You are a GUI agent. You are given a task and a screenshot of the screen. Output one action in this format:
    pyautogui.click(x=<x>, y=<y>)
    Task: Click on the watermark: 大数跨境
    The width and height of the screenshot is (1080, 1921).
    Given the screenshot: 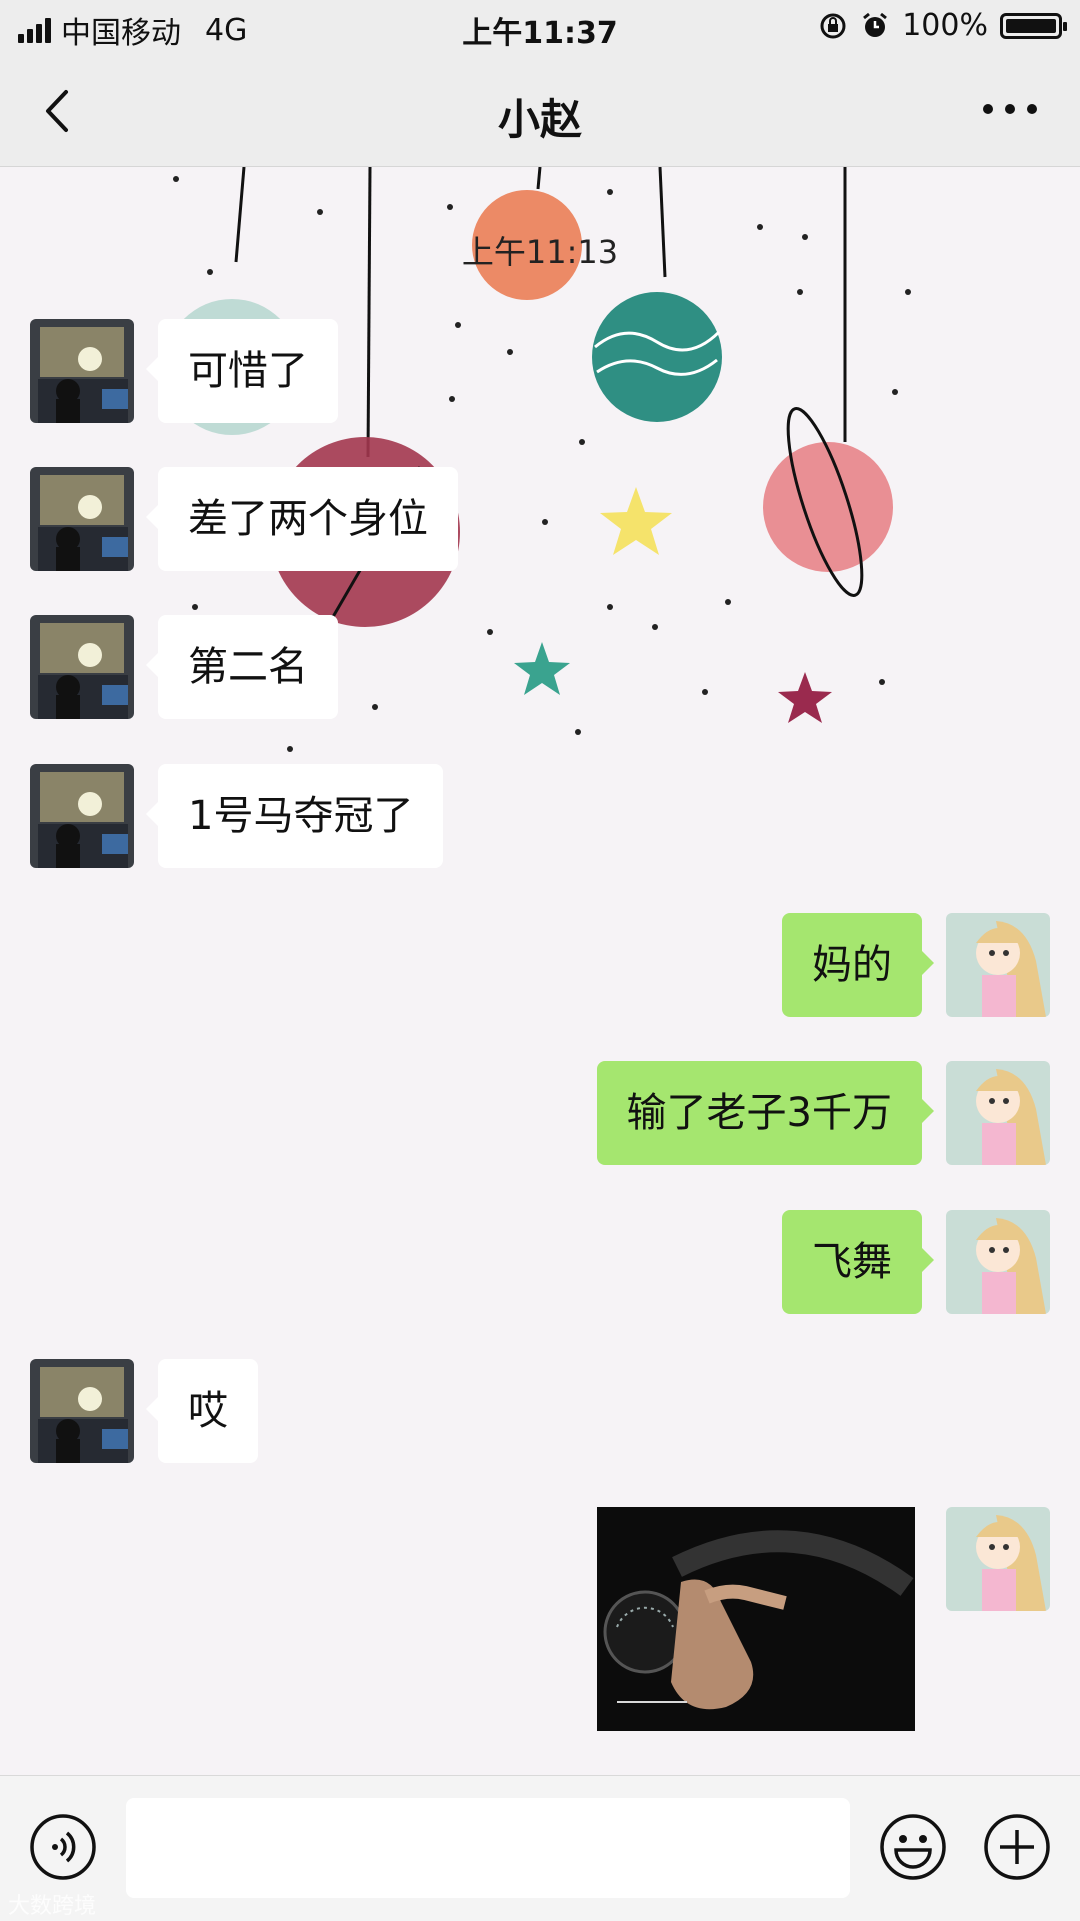 What is the action you would take?
    pyautogui.click(x=52, y=1906)
    